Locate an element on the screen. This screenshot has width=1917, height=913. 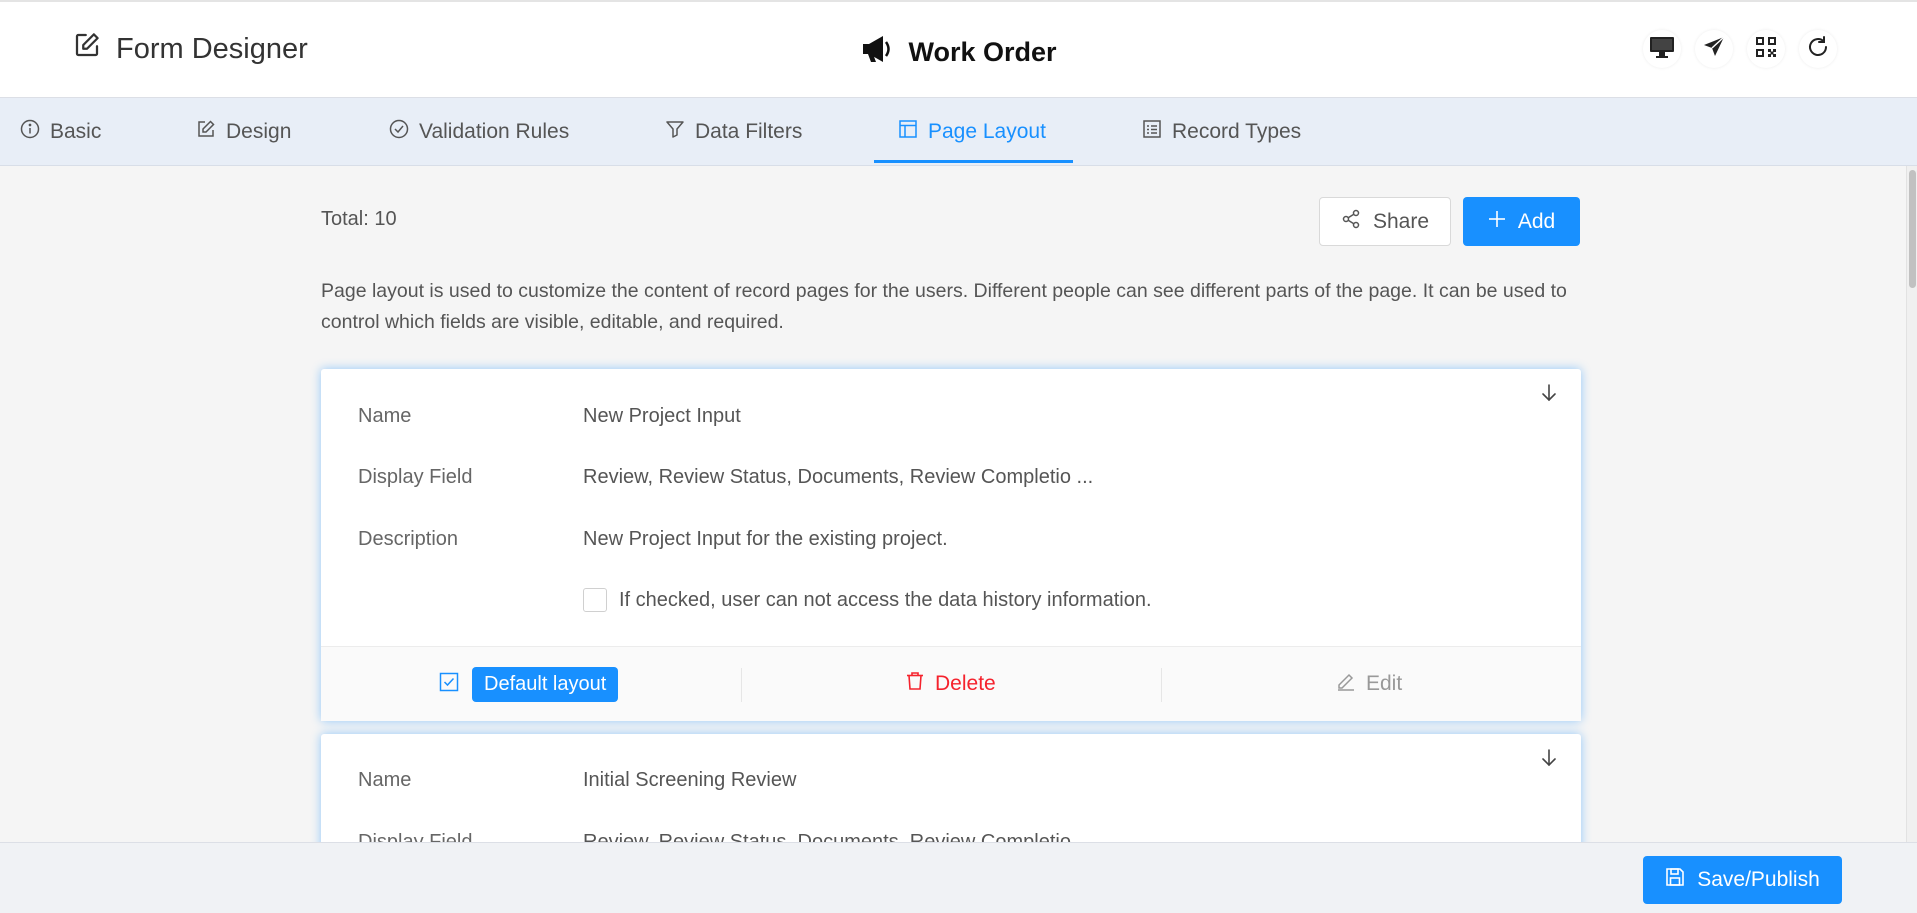
checkbox-checked-icon is located at coordinates (449, 684).